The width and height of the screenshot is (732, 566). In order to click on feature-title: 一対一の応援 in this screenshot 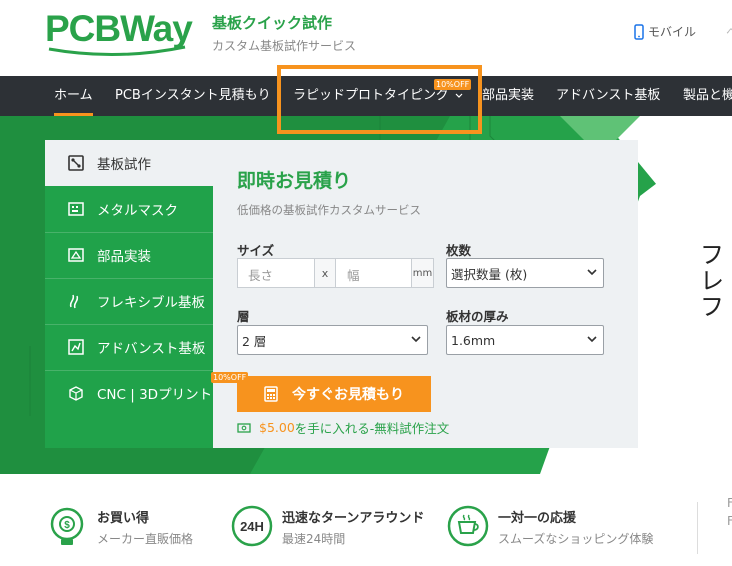, I will do `click(537, 518)`.